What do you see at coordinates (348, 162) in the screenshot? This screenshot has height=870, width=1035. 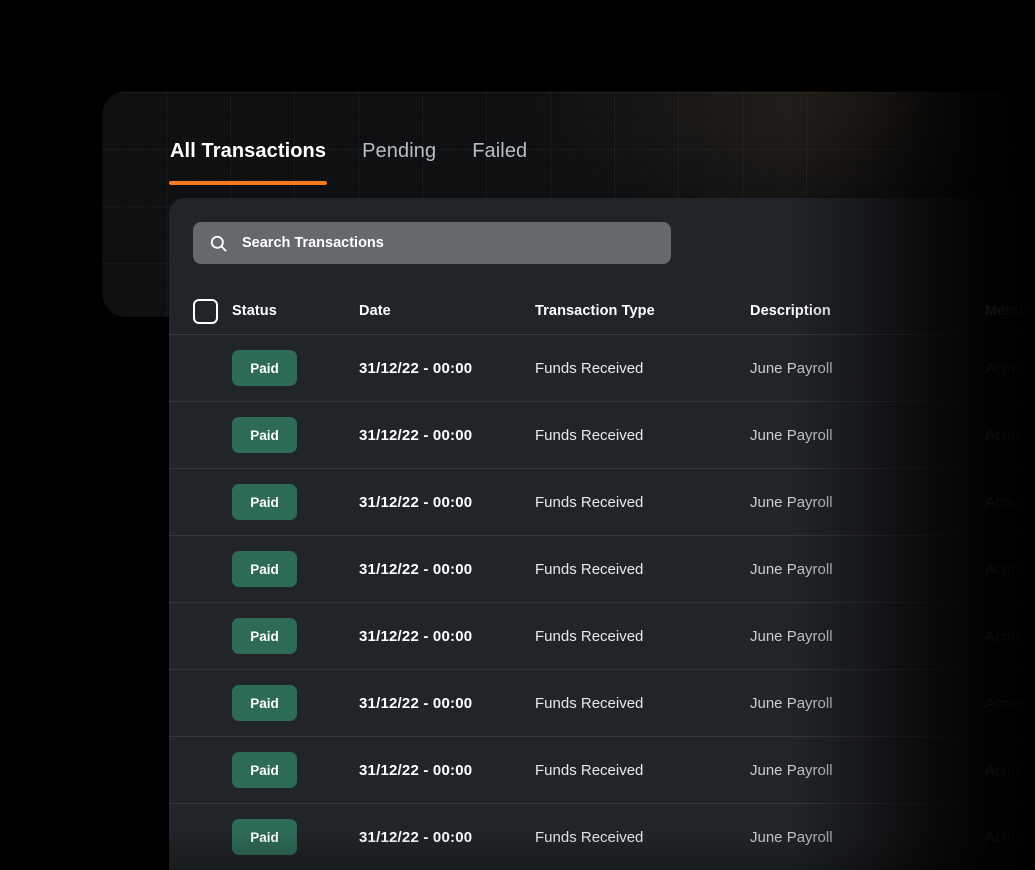 I see `transaction-tabs: All Transactions Pending Failed` at bounding box center [348, 162].